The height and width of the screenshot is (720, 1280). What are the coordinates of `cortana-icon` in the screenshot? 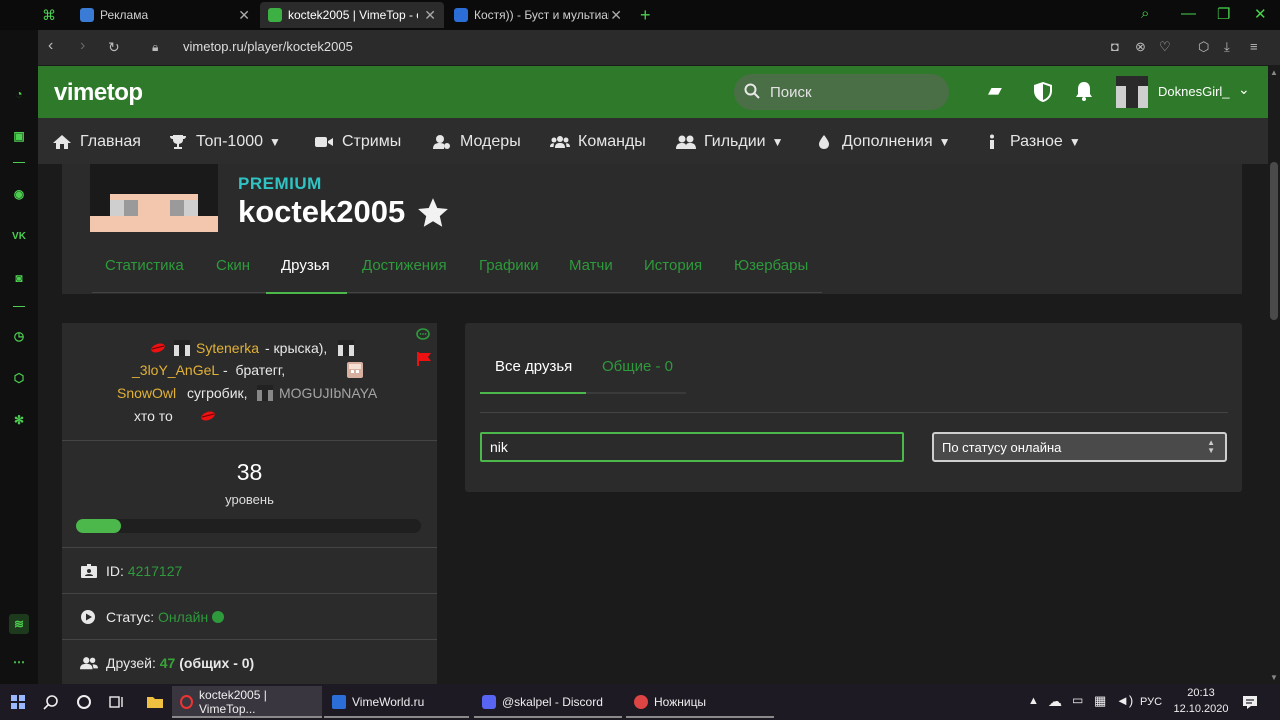 It's located at (84, 702).